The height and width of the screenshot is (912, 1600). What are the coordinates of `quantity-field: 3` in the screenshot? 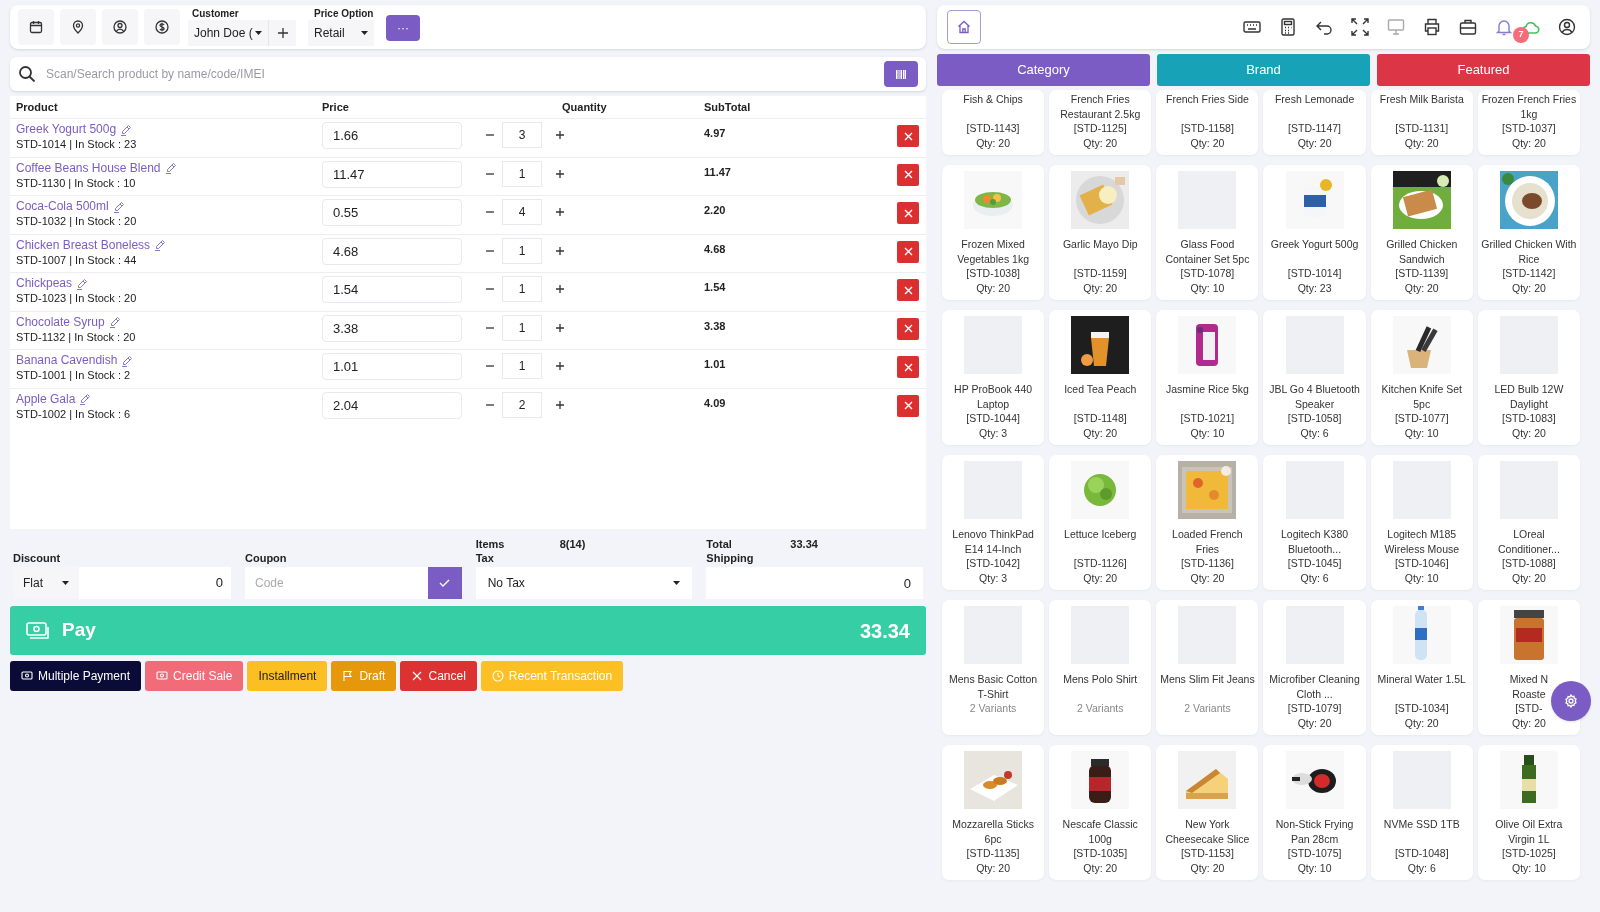 It's located at (522, 135).